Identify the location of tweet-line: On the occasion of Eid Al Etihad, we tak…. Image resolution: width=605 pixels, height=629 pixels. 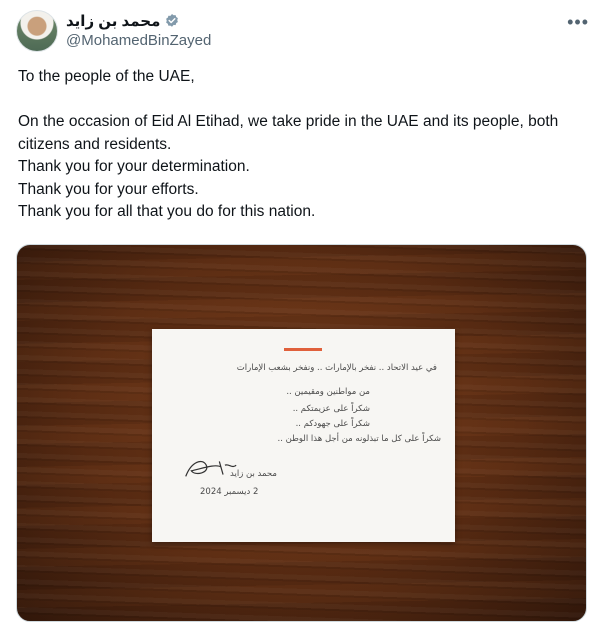
(288, 133).